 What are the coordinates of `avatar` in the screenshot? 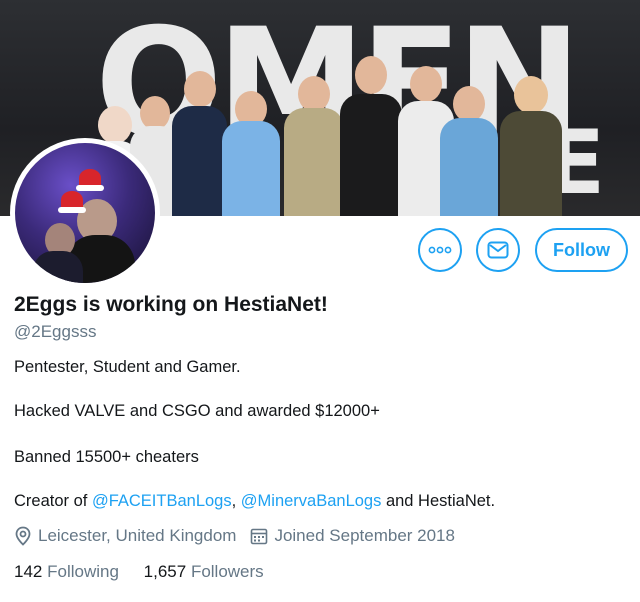 It's located at (85, 213).